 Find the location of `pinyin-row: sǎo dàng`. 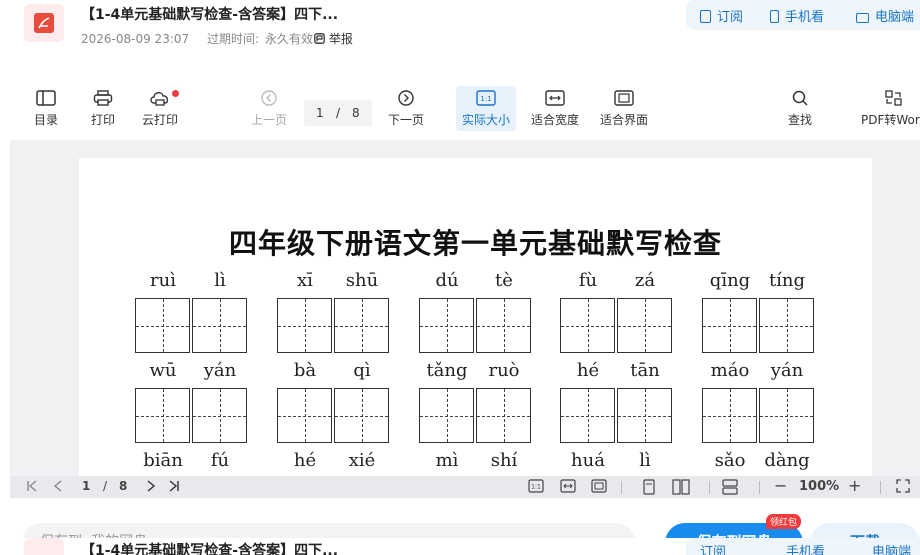

pinyin-row: sǎo dàng is located at coordinates (758, 462).